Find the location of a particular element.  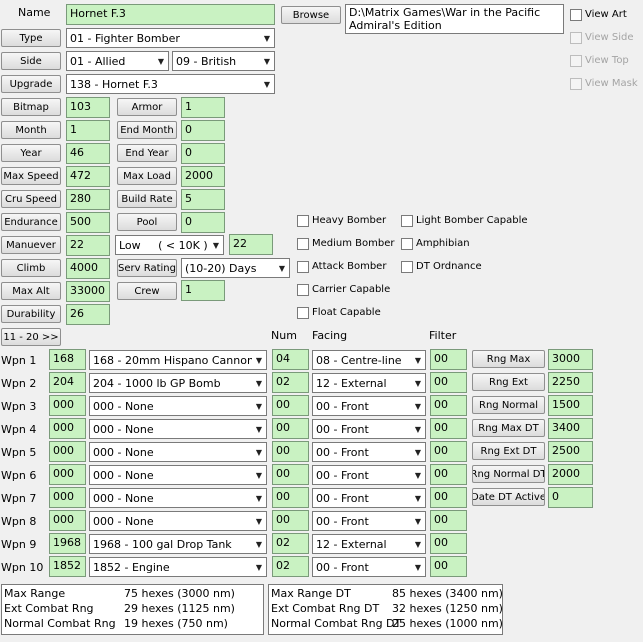

weapon-num-field: 04 is located at coordinates (290, 359).